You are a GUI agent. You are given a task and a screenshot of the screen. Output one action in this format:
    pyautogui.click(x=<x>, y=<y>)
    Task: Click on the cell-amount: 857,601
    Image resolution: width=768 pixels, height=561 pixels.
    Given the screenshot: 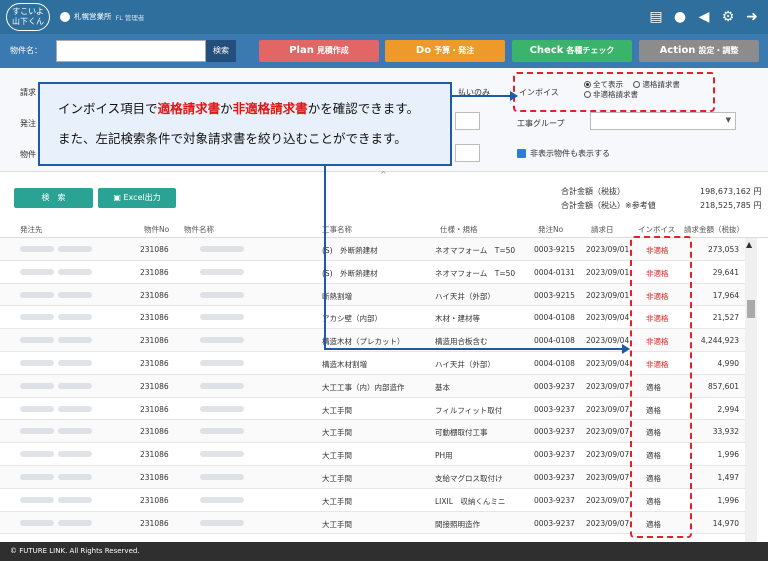 What is the action you would take?
    pyautogui.click(x=723, y=386)
    